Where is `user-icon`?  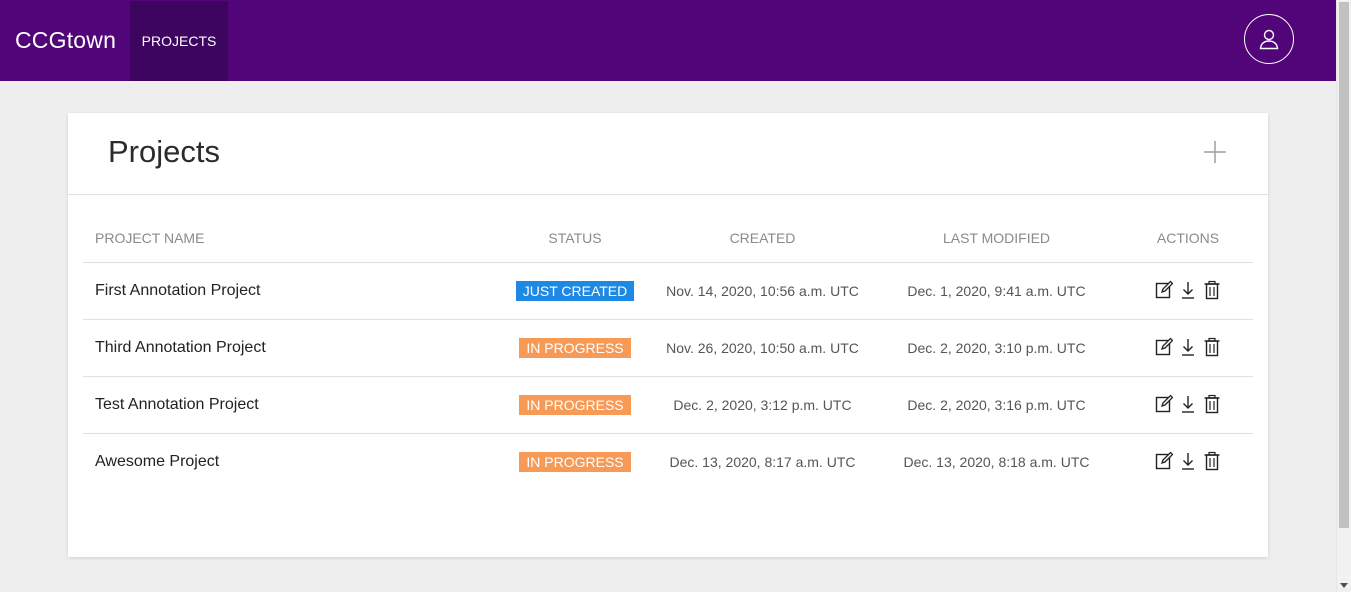
user-icon is located at coordinates (1269, 39).